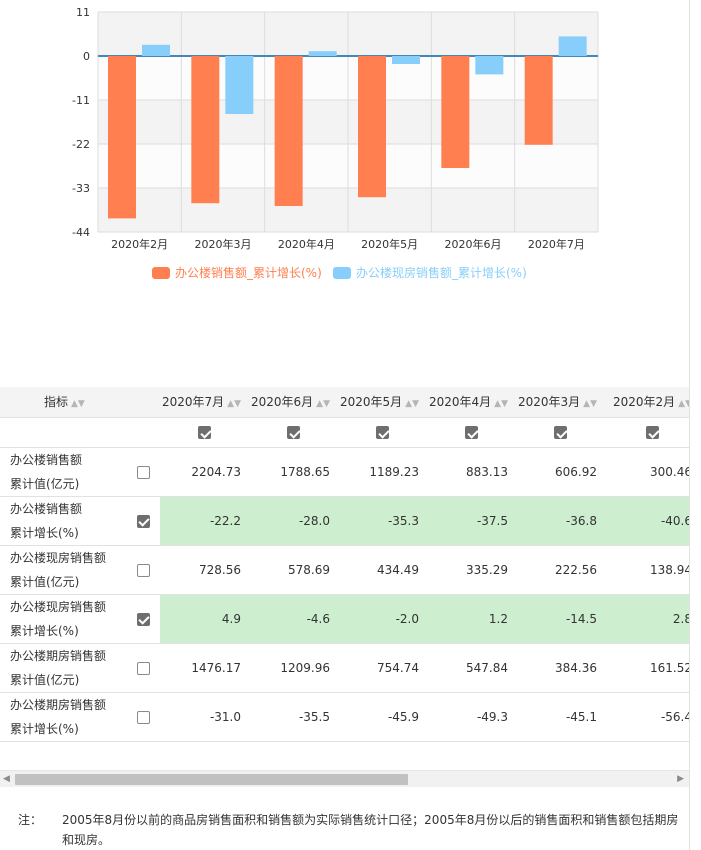  Describe the element at coordinates (63, 521) in the screenshot. I see `row-name: 办公楼销售额 累计增长(%)` at that location.